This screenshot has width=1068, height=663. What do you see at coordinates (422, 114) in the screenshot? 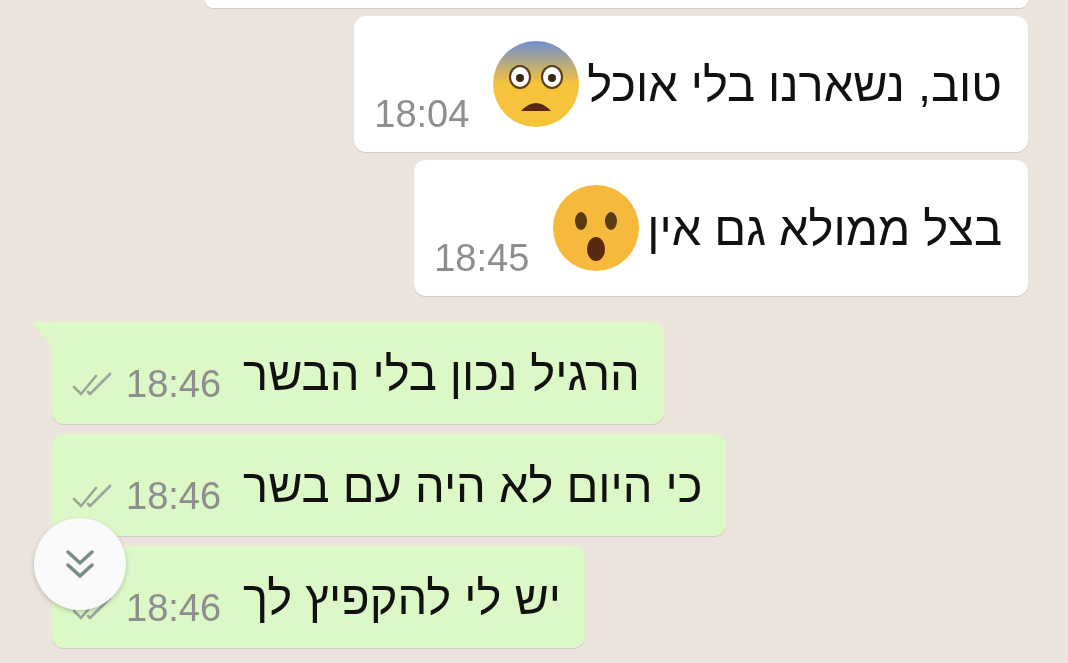
I see `message-time: 18:04` at bounding box center [422, 114].